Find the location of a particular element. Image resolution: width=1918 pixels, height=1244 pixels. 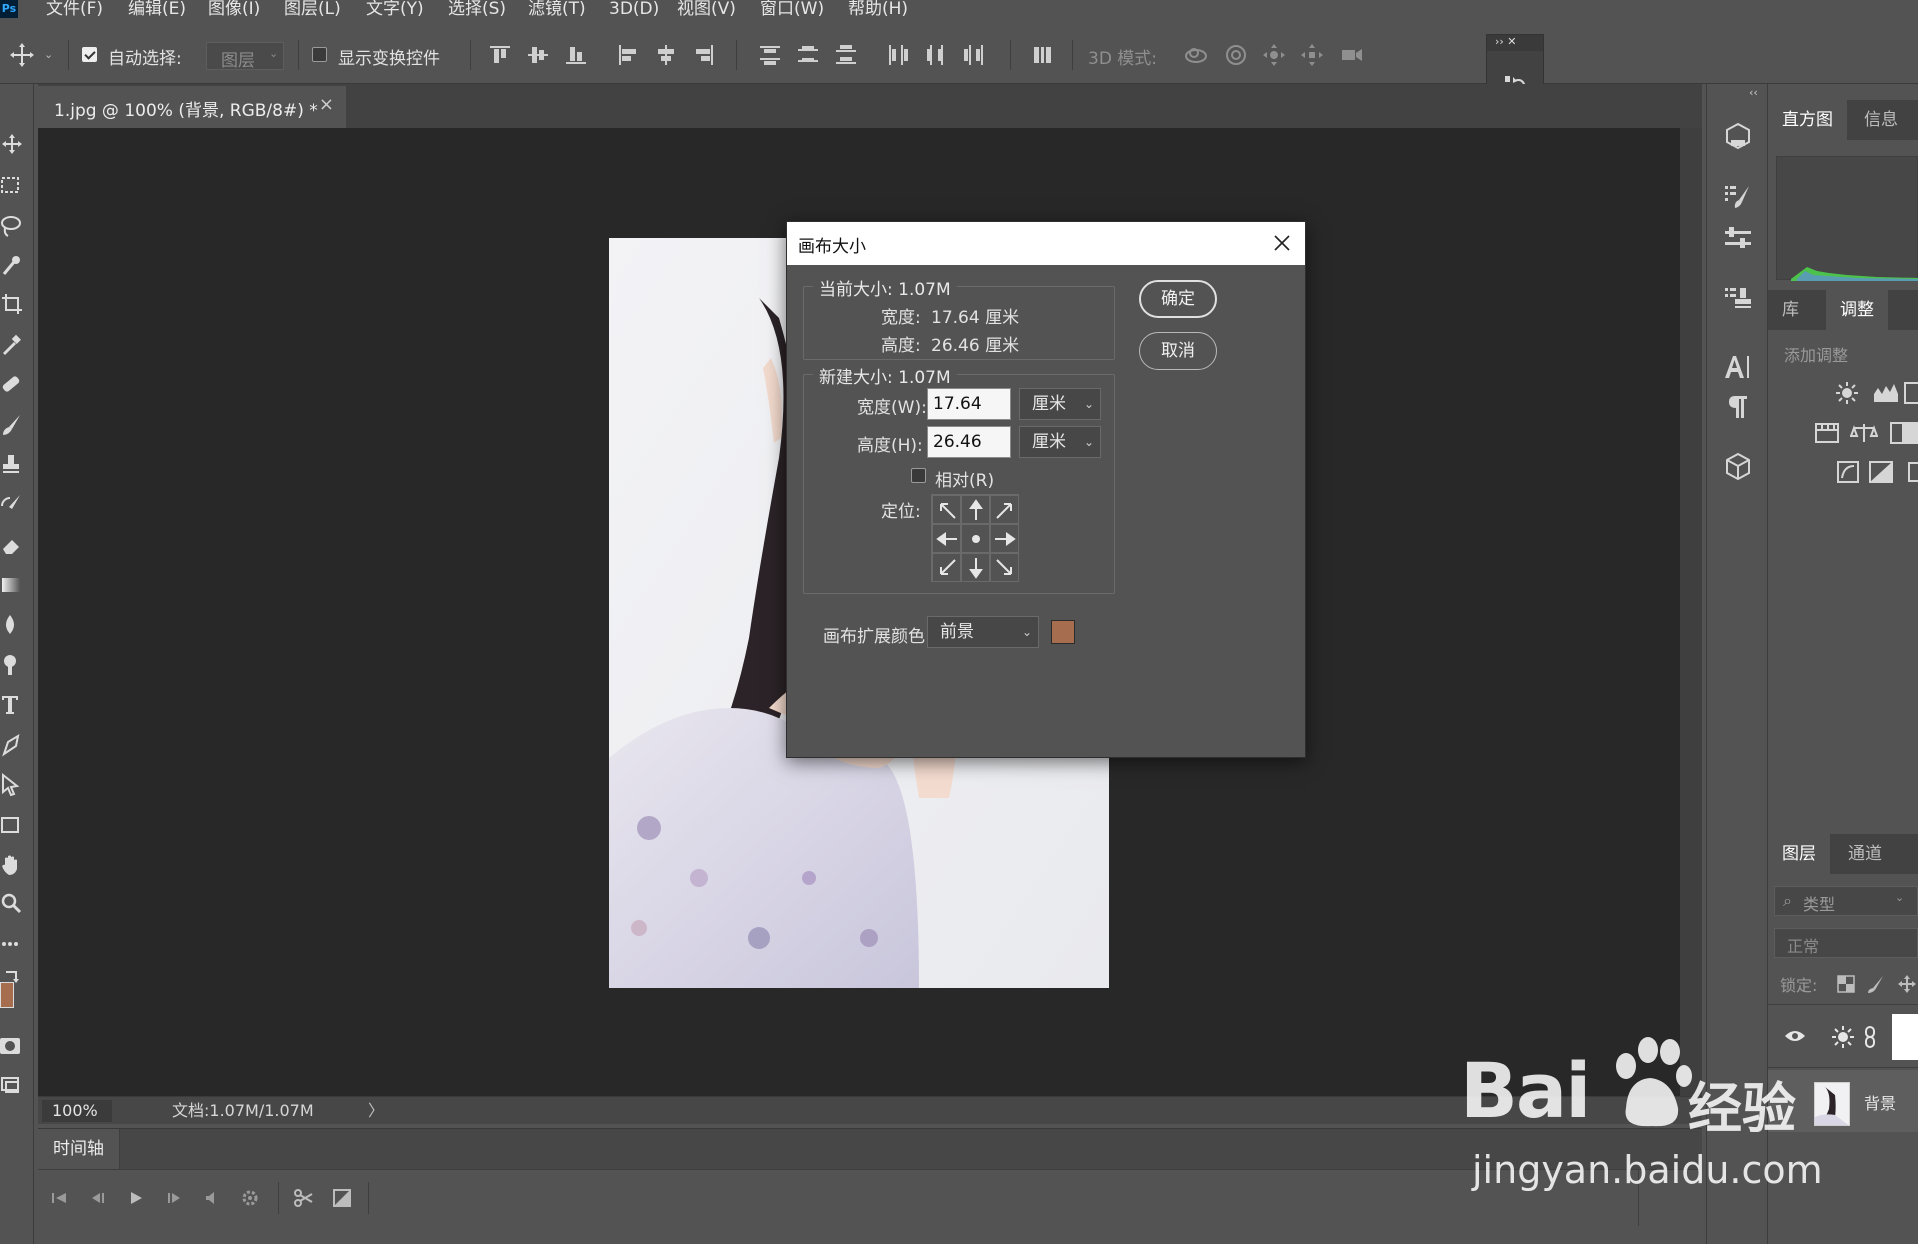

show-transform-checkbox is located at coordinates (319, 54).